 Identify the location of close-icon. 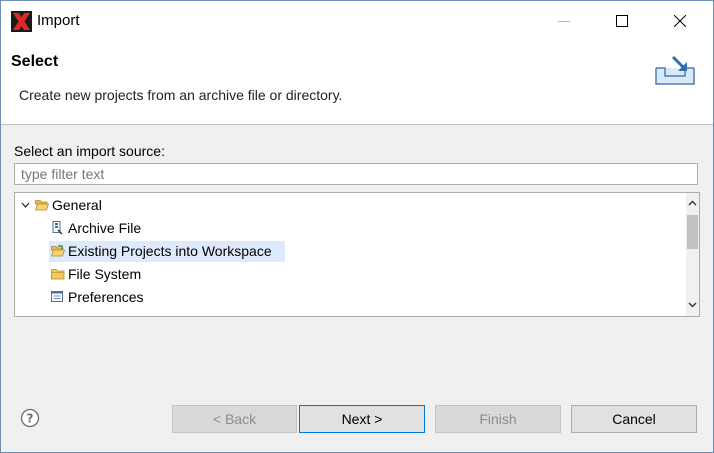
(680, 21).